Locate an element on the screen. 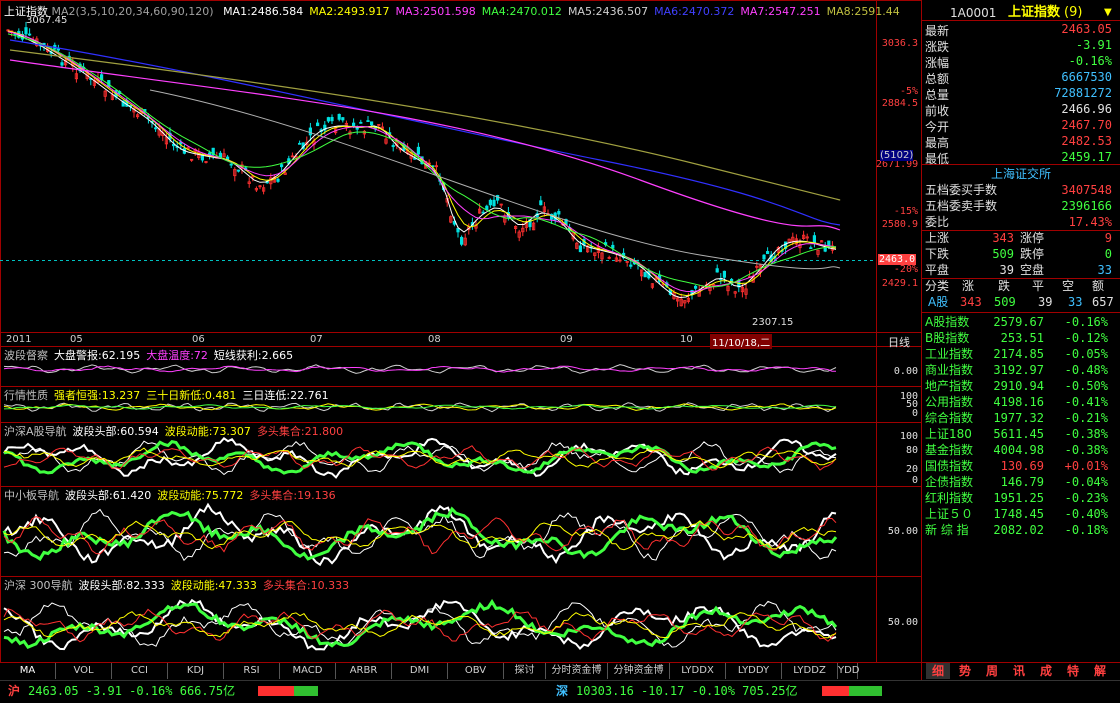  exchange-value: 2396166 is located at coordinates (1086, 206).